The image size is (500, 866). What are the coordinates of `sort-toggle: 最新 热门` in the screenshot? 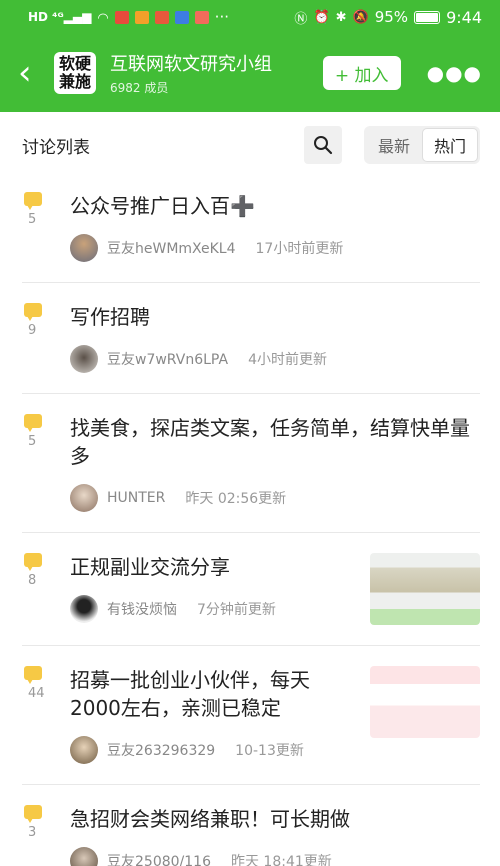 It's located at (422, 145).